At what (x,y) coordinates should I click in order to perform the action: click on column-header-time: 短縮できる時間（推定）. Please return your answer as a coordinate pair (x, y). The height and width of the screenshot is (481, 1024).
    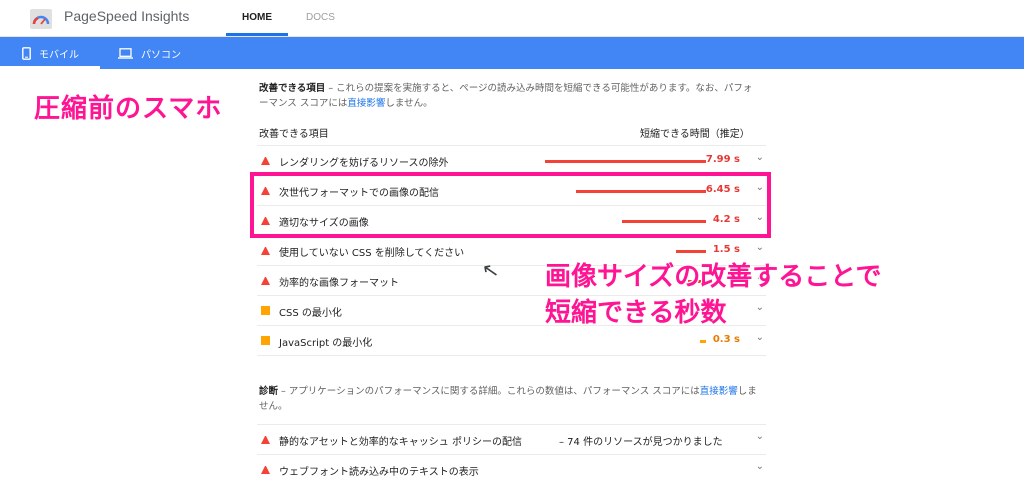
    Looking at the image, I should click on (695, 134).